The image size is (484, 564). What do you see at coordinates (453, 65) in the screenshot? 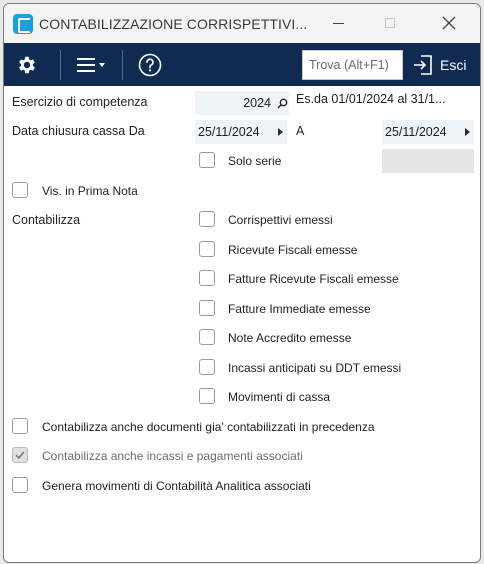
I see `exit-label: Esci` at bounding box center [453, 65].